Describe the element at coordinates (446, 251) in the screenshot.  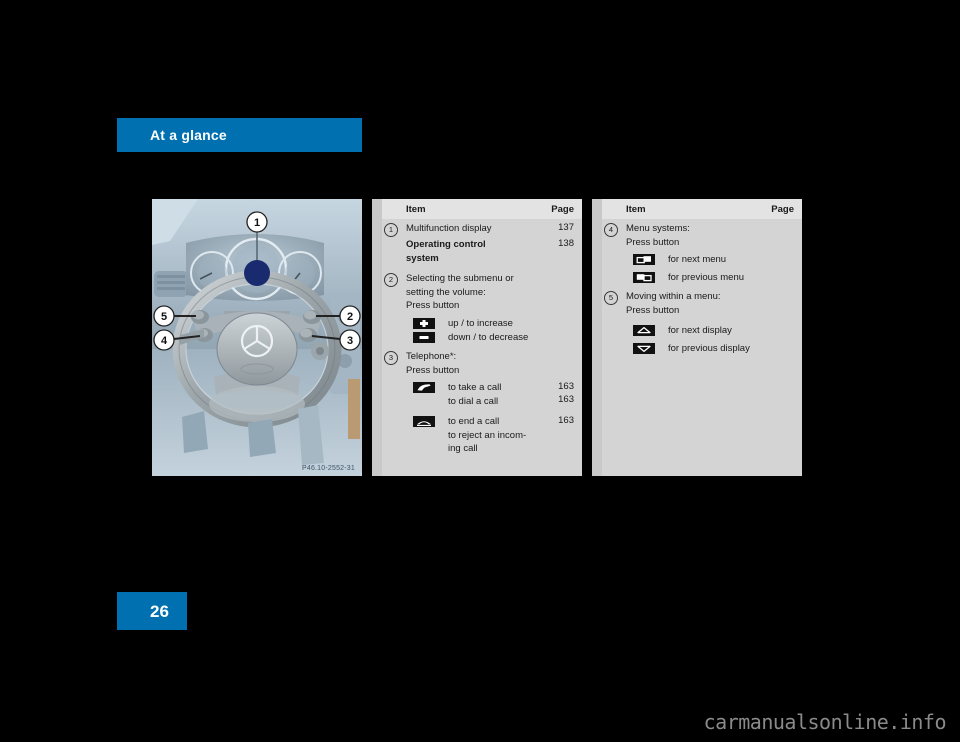
I see `row-text: Operating control system` at that location.